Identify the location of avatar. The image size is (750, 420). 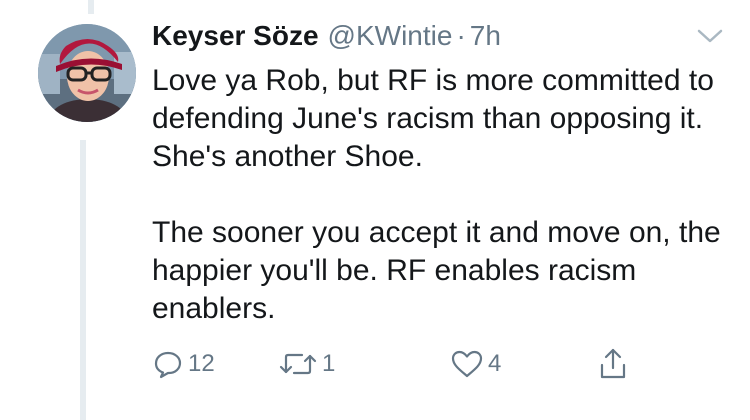
(87, 73).